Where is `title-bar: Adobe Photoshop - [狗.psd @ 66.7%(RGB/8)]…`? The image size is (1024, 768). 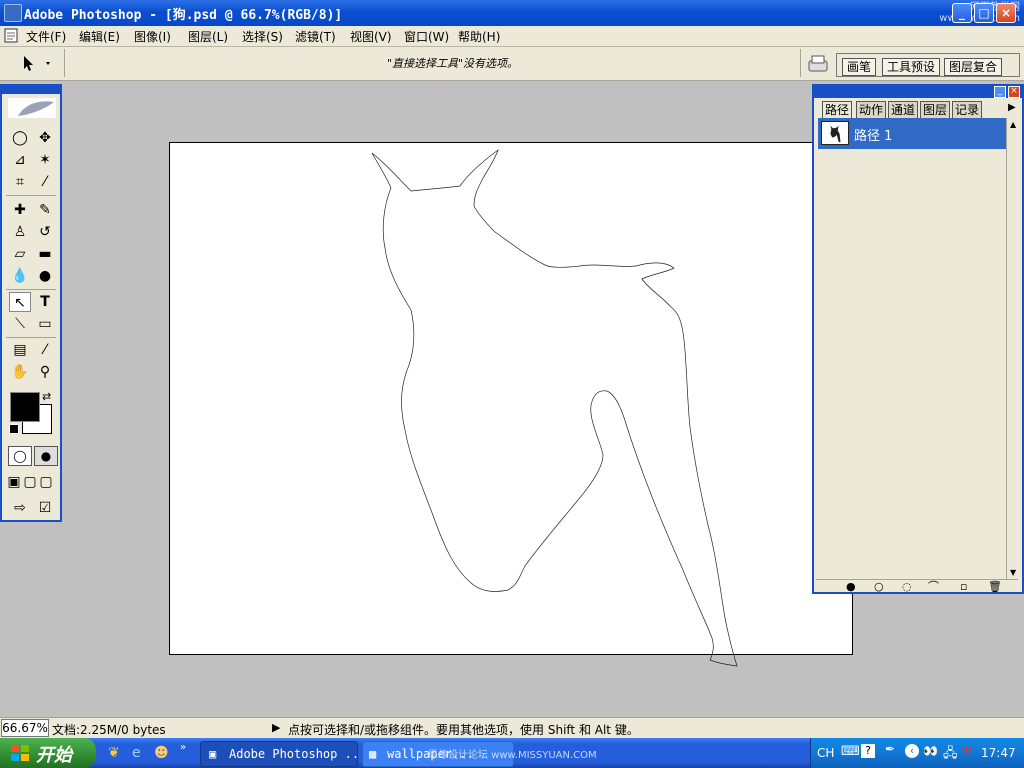 title-bar: Adobe Photoshop - [狗.psd @ 66.7%(RGB/8)]… is located at coordinates (512, 13).